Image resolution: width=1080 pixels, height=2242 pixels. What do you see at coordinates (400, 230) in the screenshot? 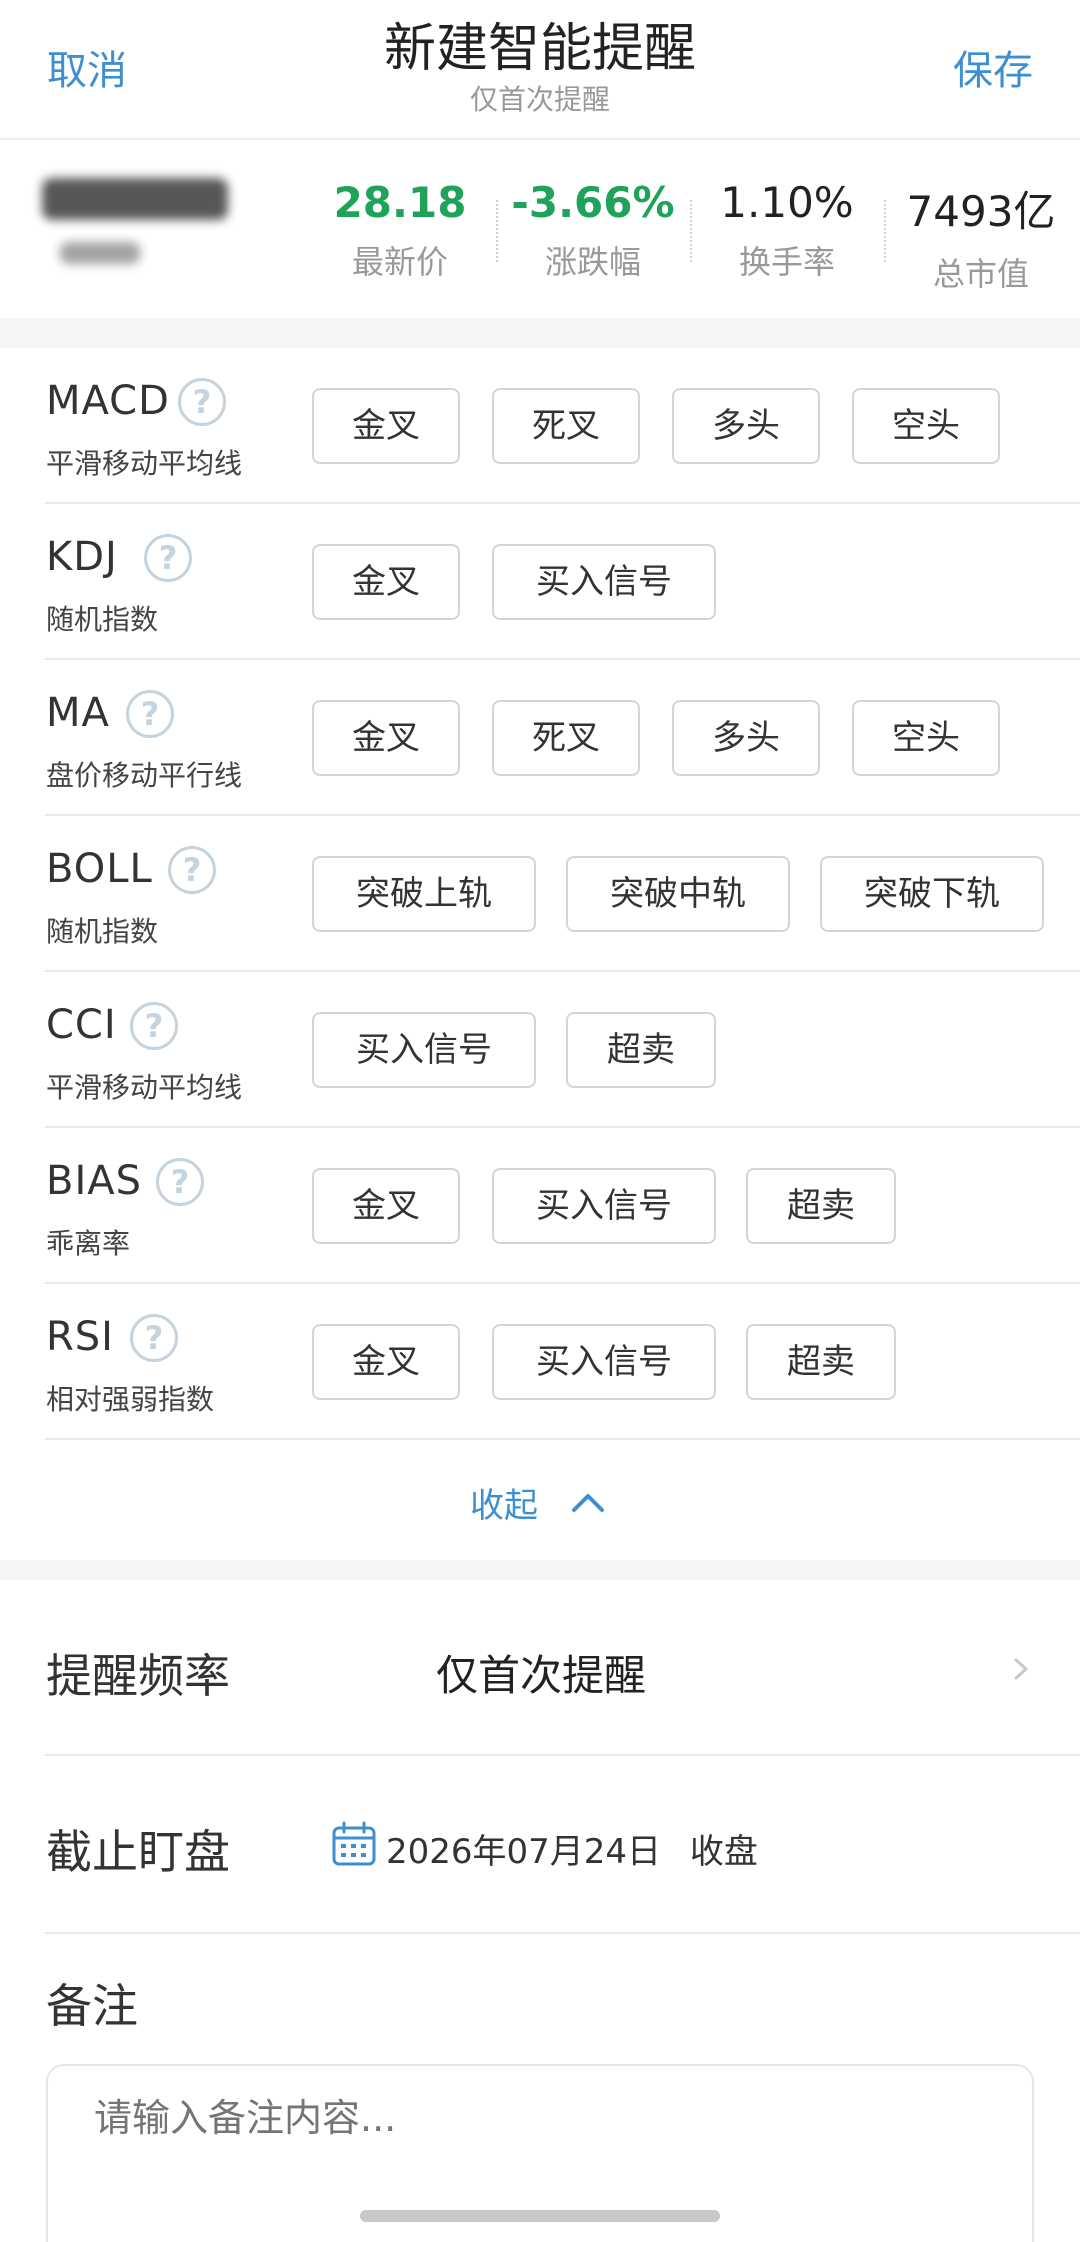
I see `metric-latest-price: 28.18 最新价` at bounding box center [400, 230].